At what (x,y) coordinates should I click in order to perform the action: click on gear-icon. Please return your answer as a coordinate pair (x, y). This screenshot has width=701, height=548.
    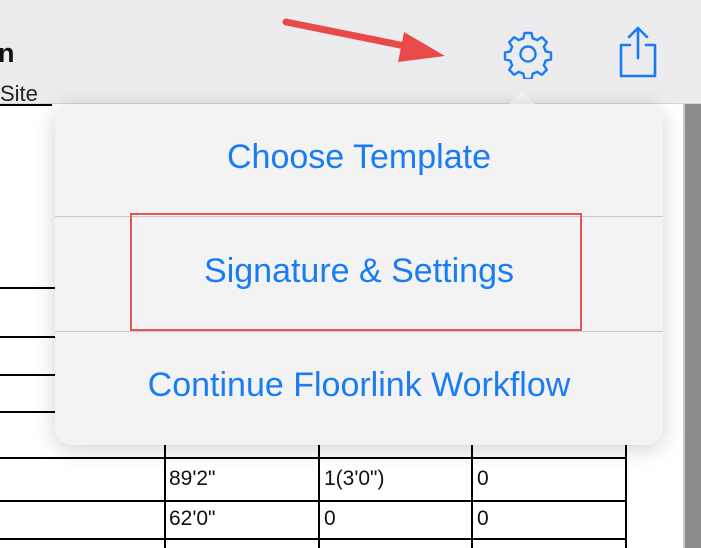
    Looking at the image, I should click on (528, 55).